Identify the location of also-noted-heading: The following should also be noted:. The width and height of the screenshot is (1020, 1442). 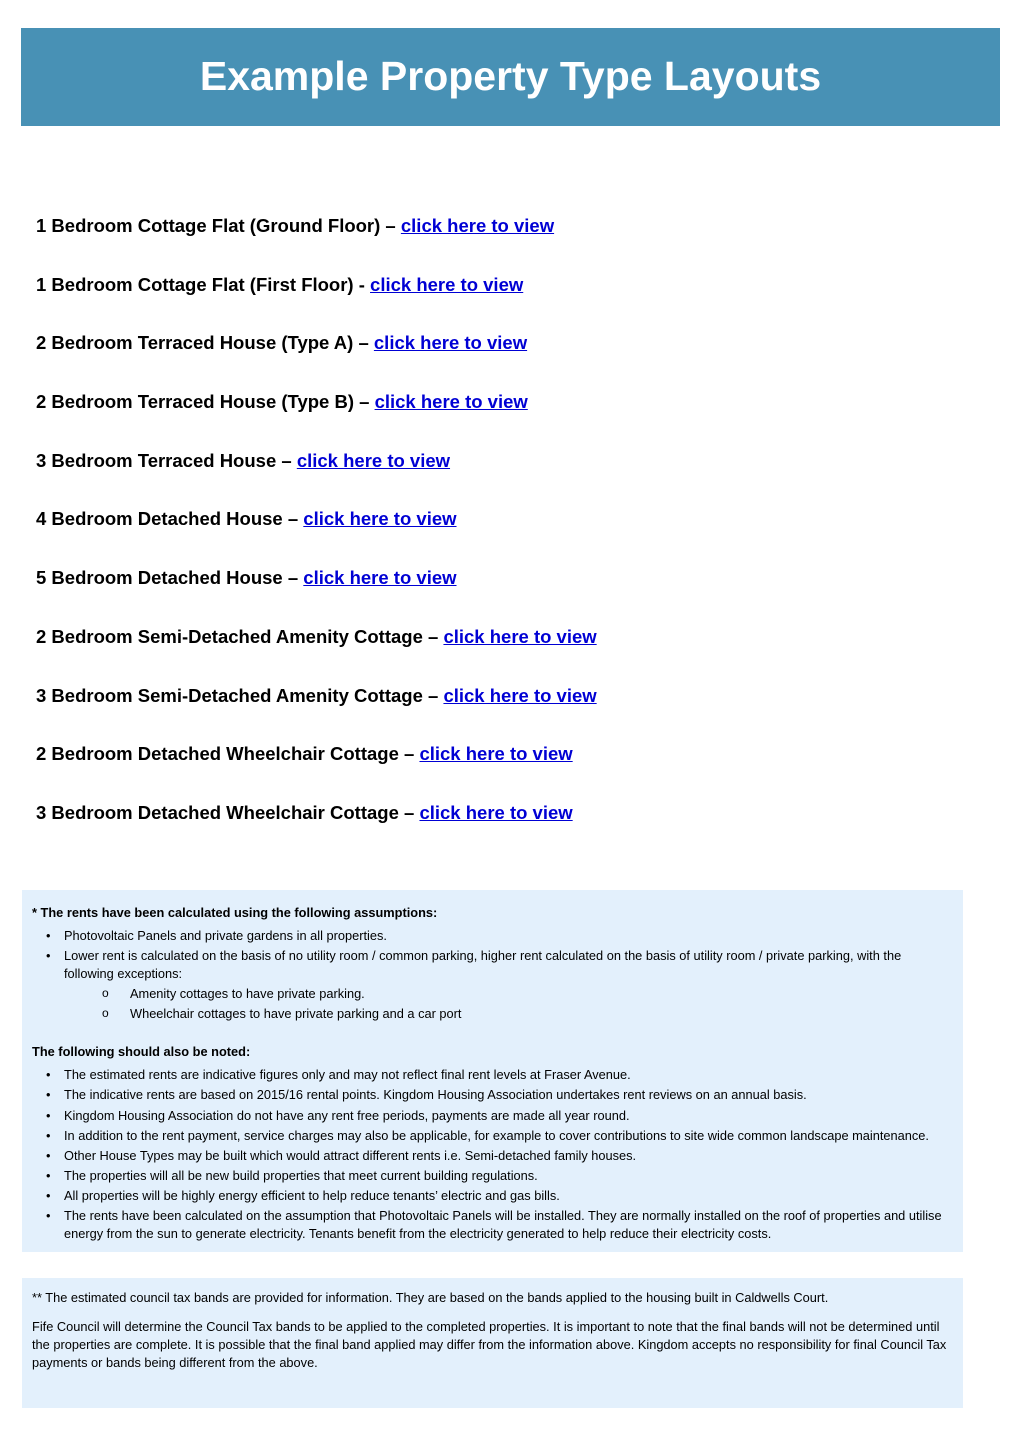
(141, 1052).